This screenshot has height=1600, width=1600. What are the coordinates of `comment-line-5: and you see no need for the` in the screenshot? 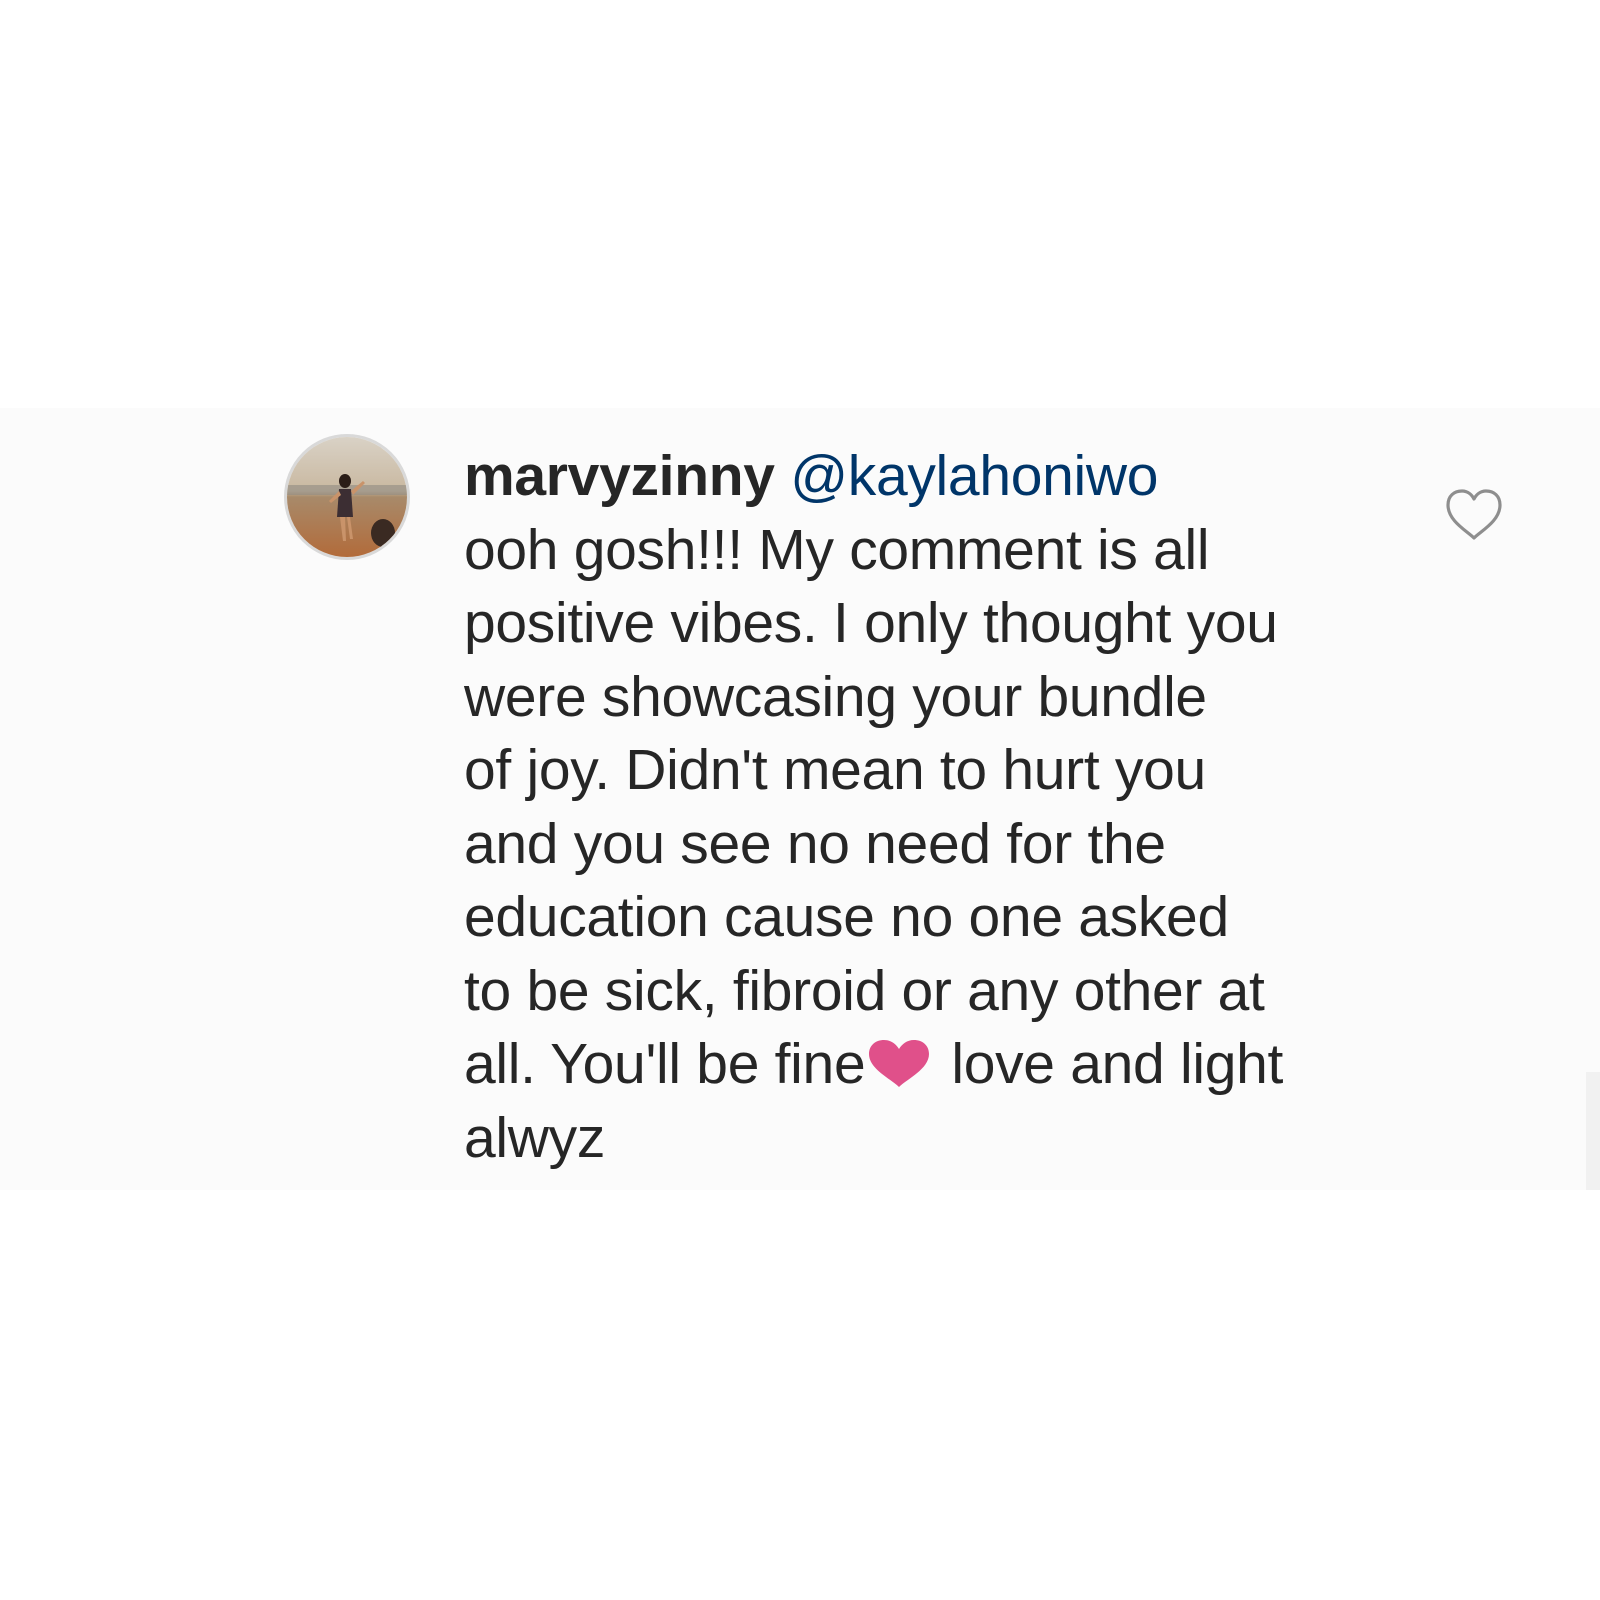 It's located at (815, 843).